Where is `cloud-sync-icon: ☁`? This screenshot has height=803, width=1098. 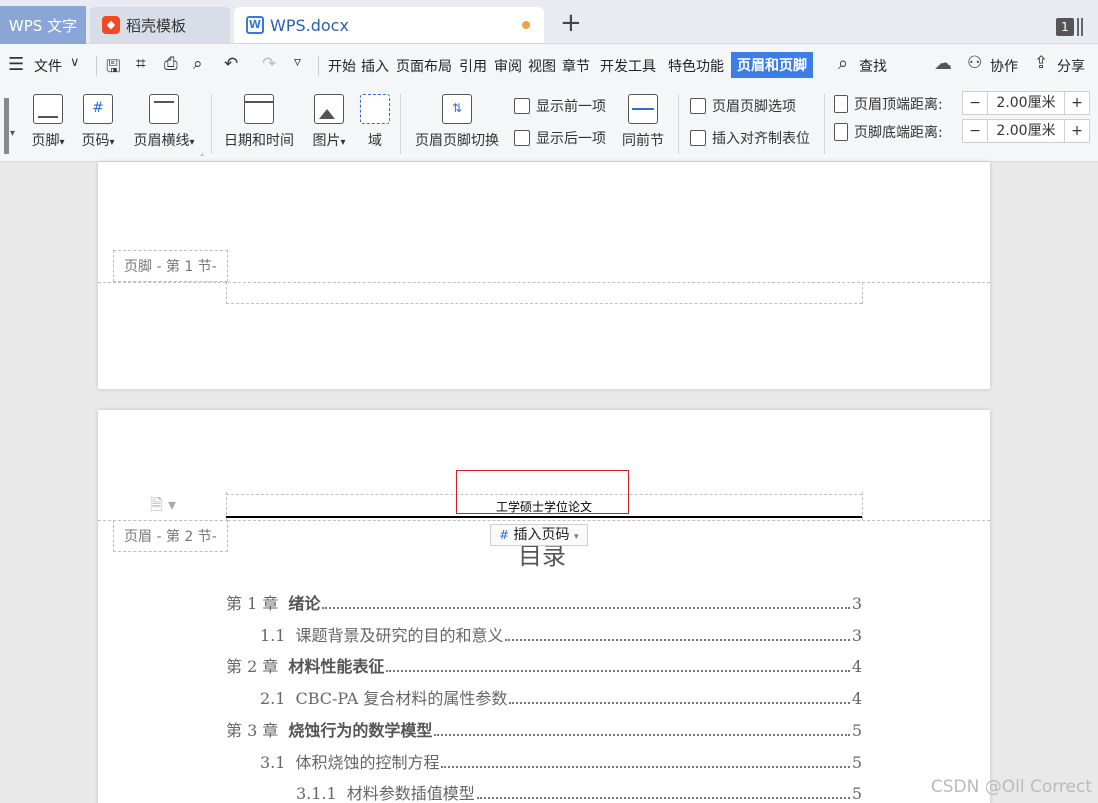
cloud-sync-icon: ☁ is located at coordinates (943, 63).